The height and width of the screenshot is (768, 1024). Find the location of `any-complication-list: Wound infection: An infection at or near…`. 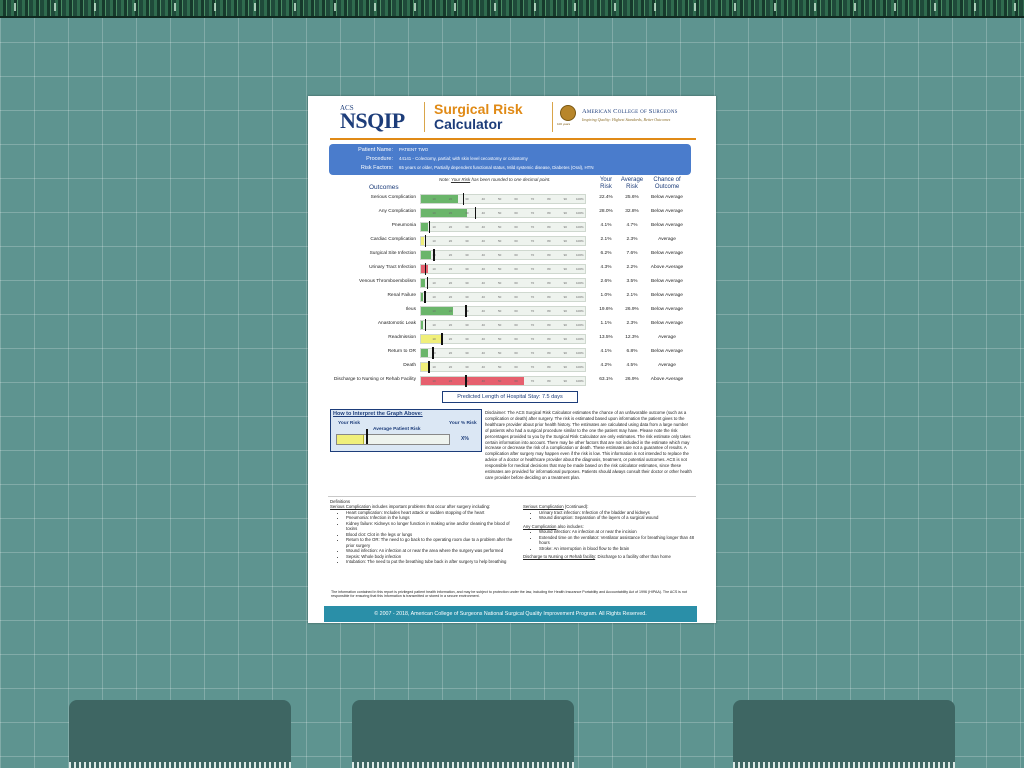

any-complication-list: Wound infection: An infection at or near… is located at coordinates (613, 540).